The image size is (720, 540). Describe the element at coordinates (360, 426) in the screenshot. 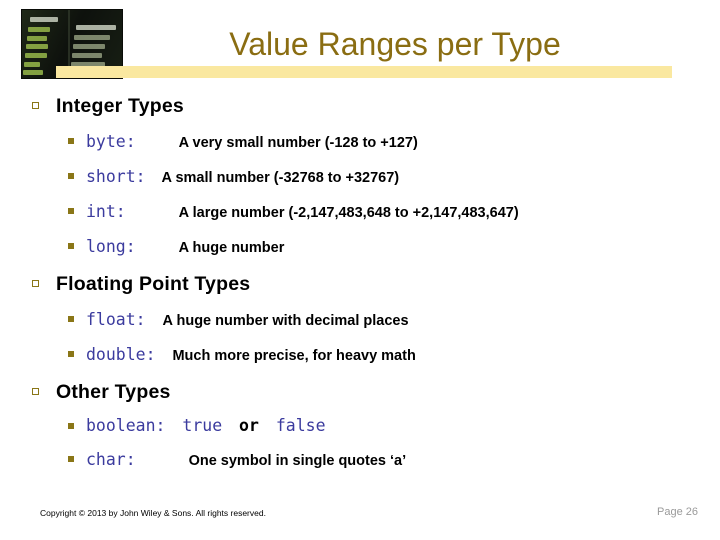

I see `list-item-boolean: boolean: true or false` at that location.